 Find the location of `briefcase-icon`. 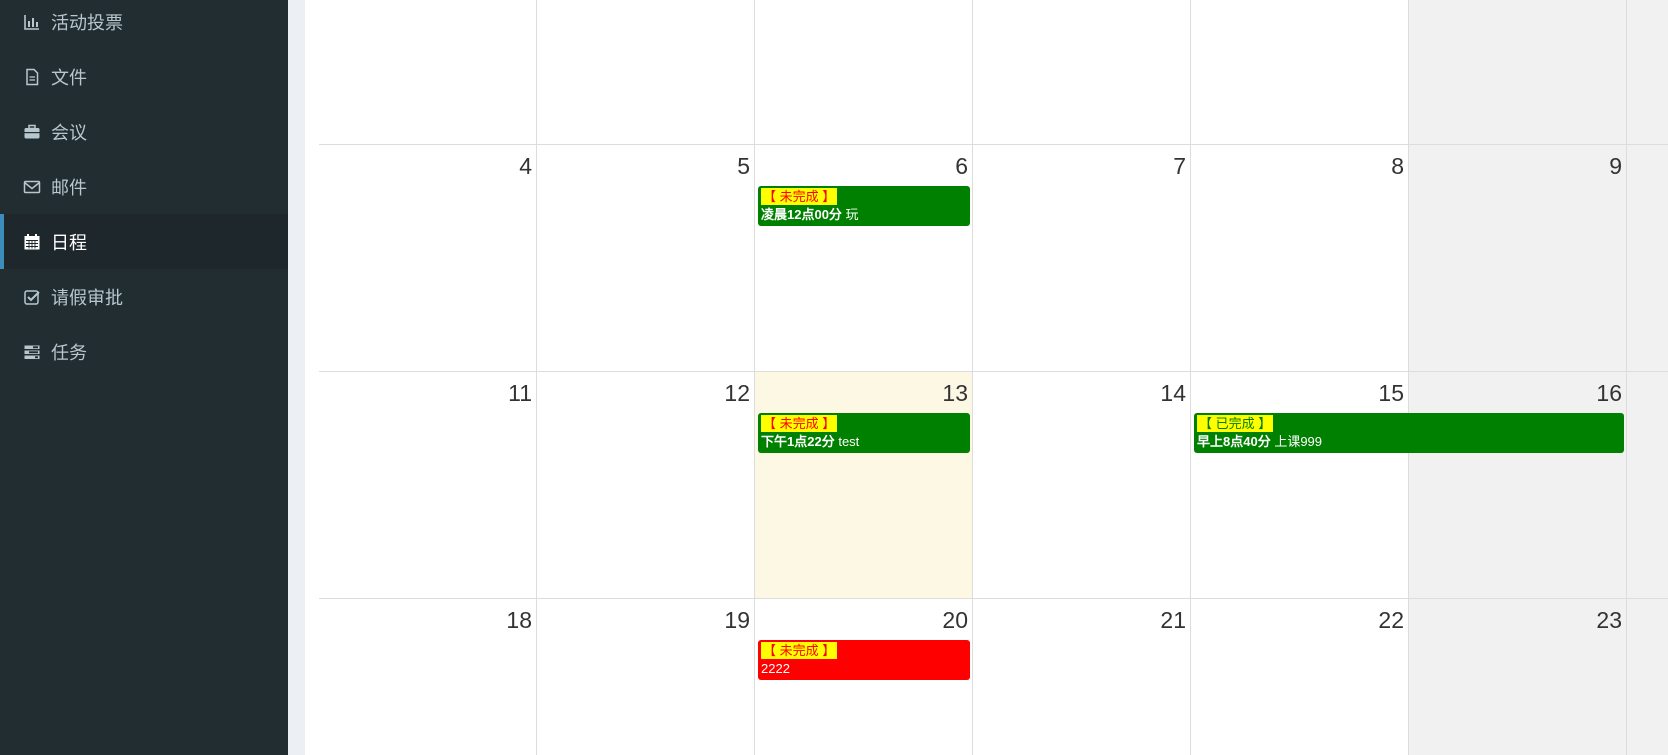

briefcase-icon is located at coordinates (32, 132).